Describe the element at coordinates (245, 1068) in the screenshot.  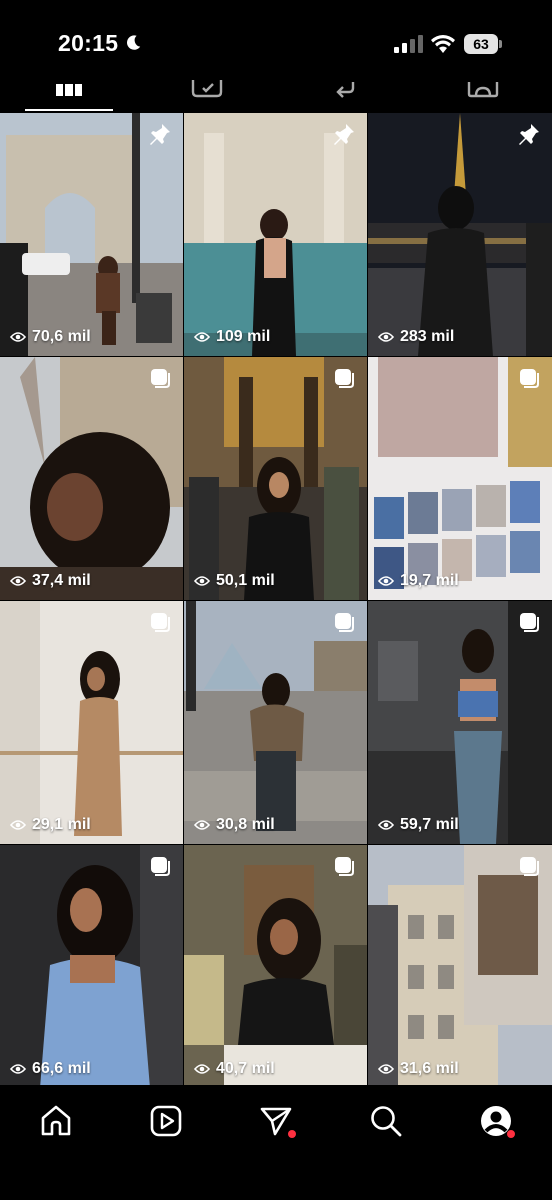
I see `view-count-text: 40,7 mil` at that location.